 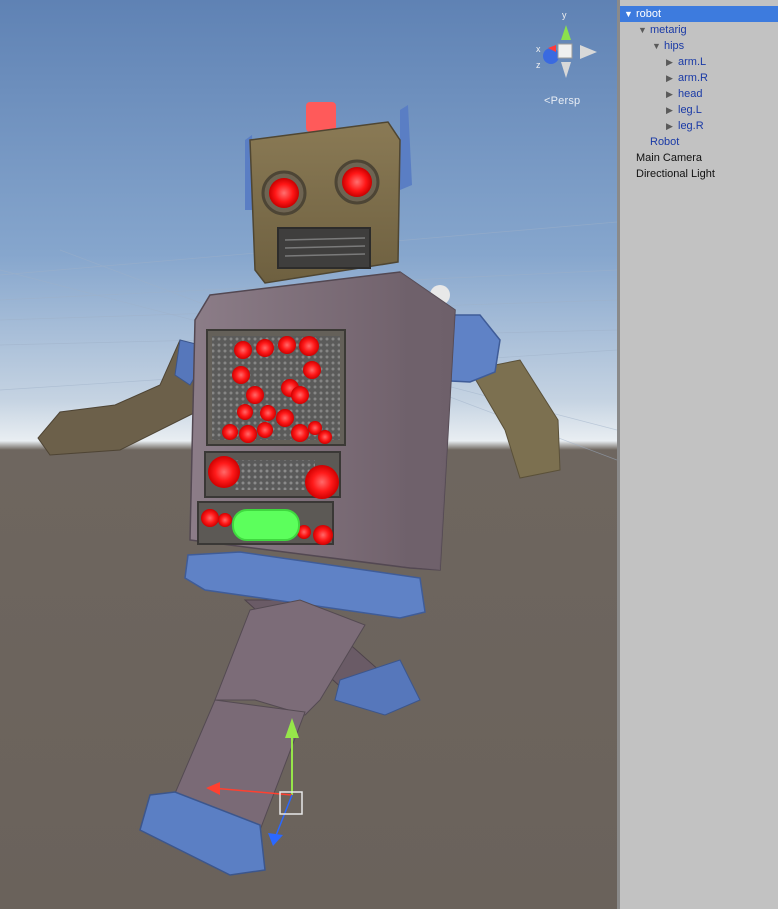 I want to click on projection-toggle: <Persp, so click(x=562, y=101).